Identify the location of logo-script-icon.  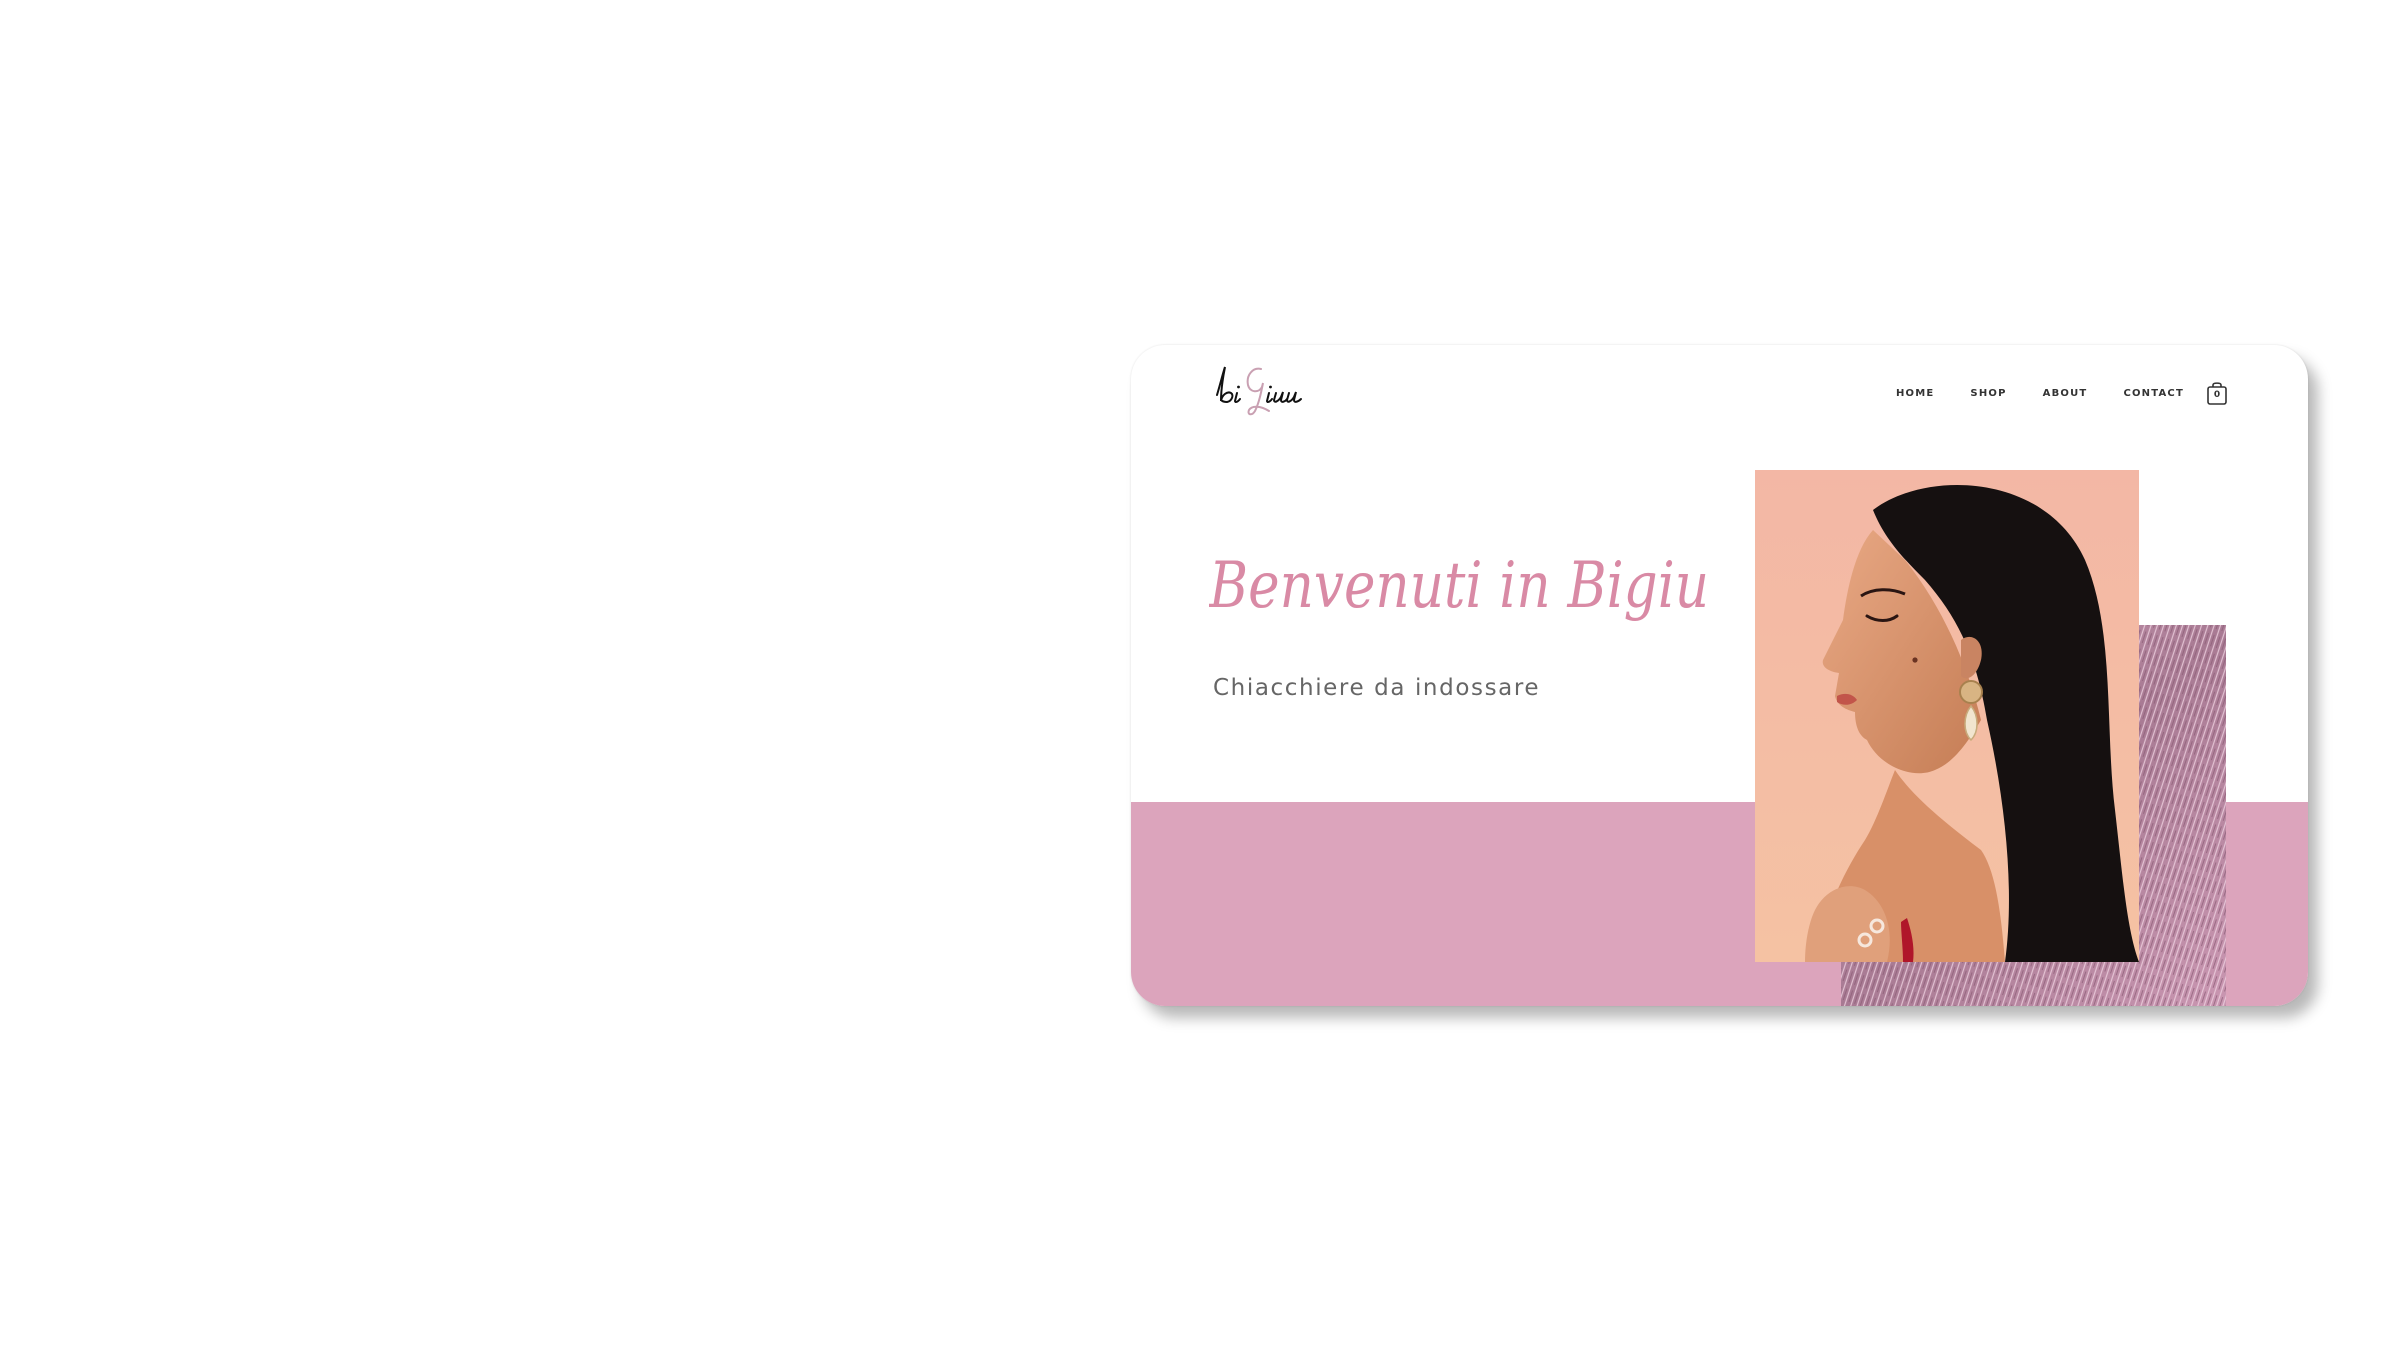
(1259, 391).